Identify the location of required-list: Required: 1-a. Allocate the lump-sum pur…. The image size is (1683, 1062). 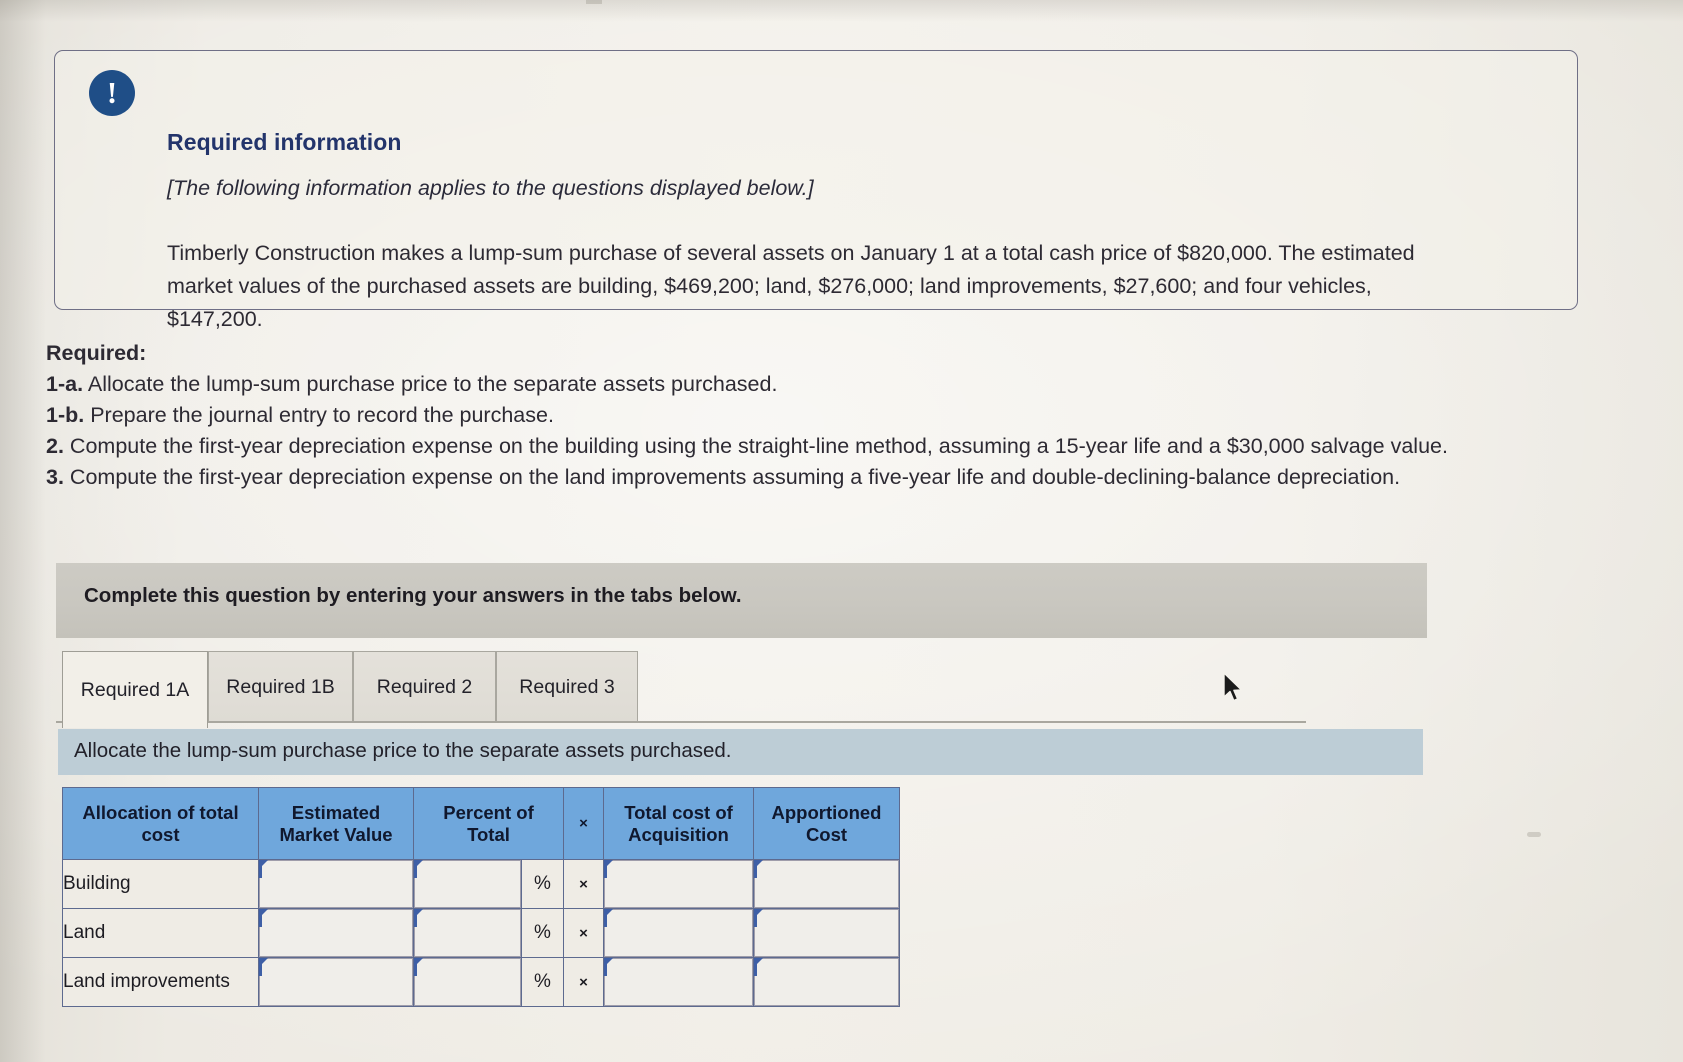
(771, 415).